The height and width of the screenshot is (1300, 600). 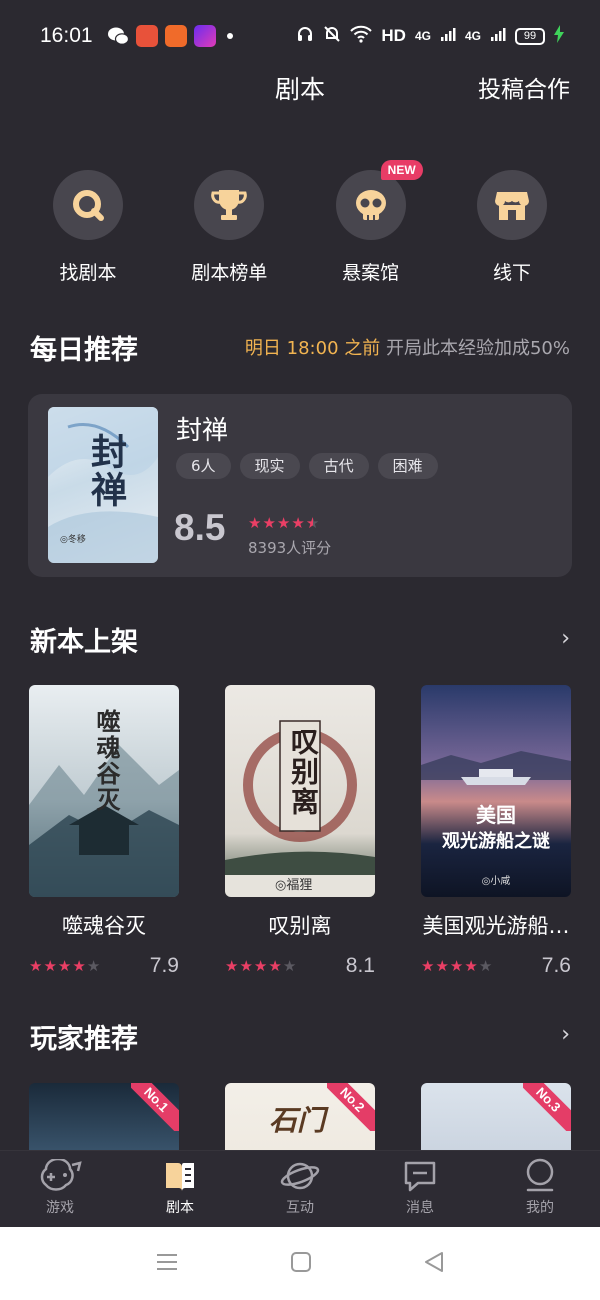 What do you see at coordinates (312, 348) in the screenshot?
I see `daily-hint-time: 明日 18:00 之前` at bounding box center [312, 348].